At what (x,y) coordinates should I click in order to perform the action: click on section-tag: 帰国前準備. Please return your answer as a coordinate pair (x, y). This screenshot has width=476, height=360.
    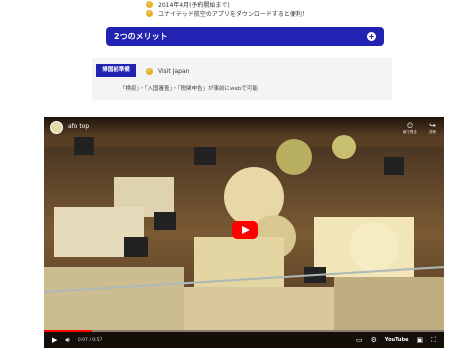
    Looking at the image, I should click on (116, 70).